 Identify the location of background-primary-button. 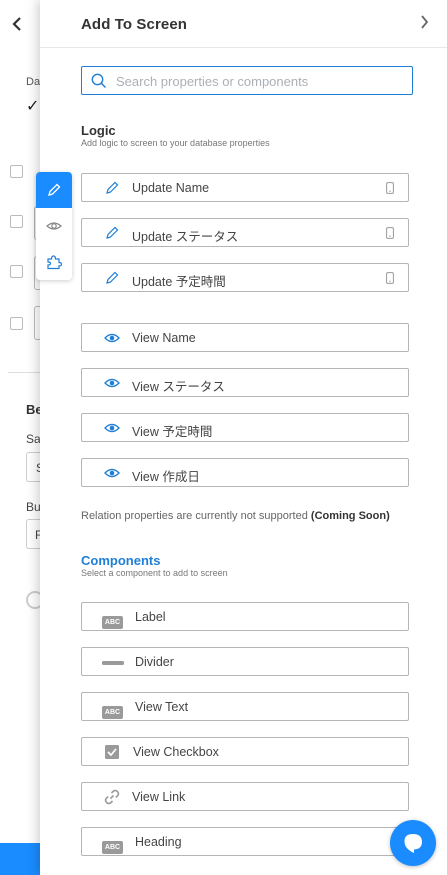
(22, 859).